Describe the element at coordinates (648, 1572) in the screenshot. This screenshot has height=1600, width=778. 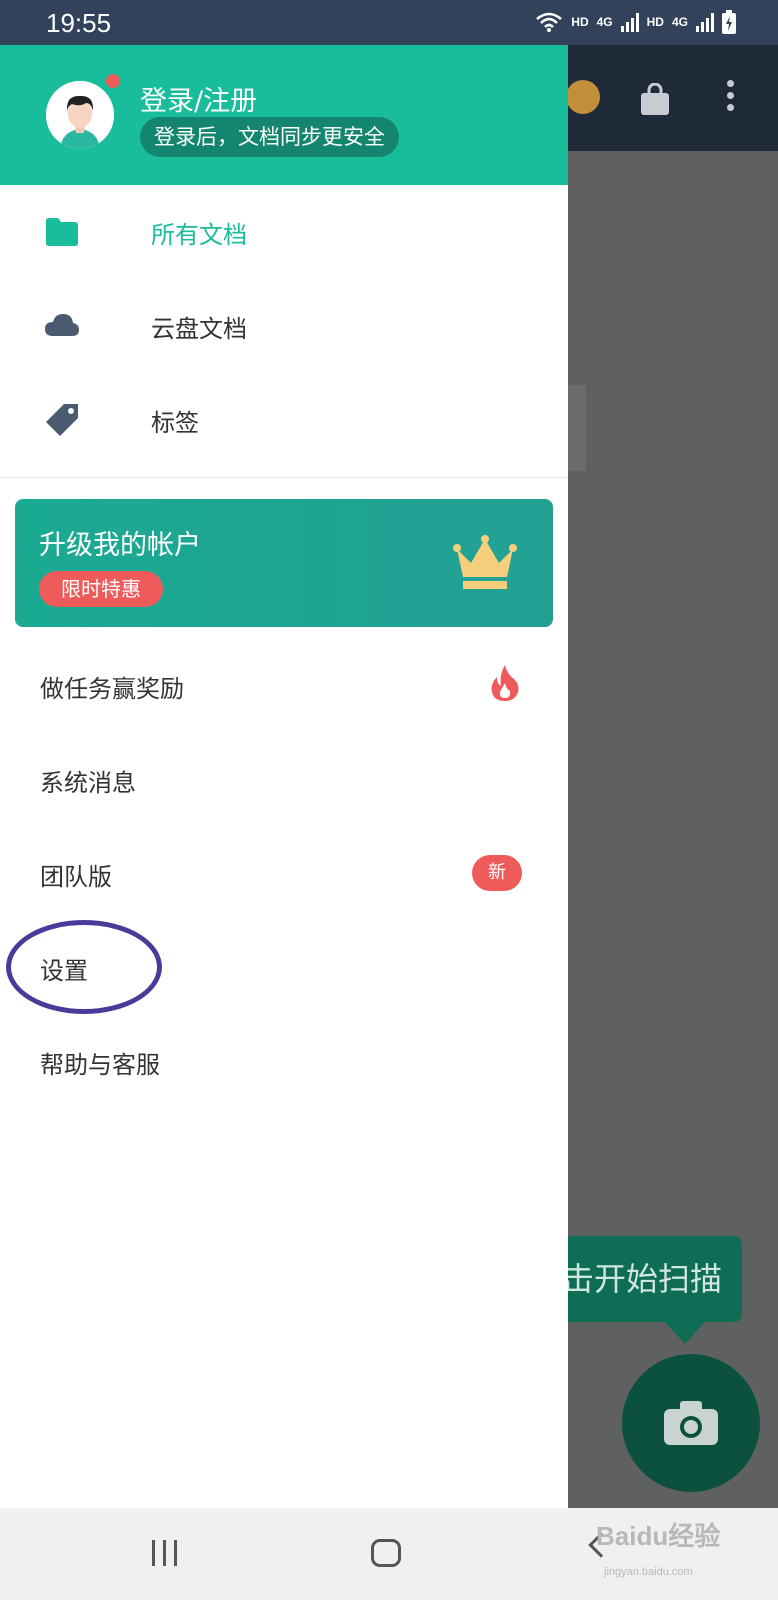
I see `watermark-url: jingyan.baidu.com` at that location.